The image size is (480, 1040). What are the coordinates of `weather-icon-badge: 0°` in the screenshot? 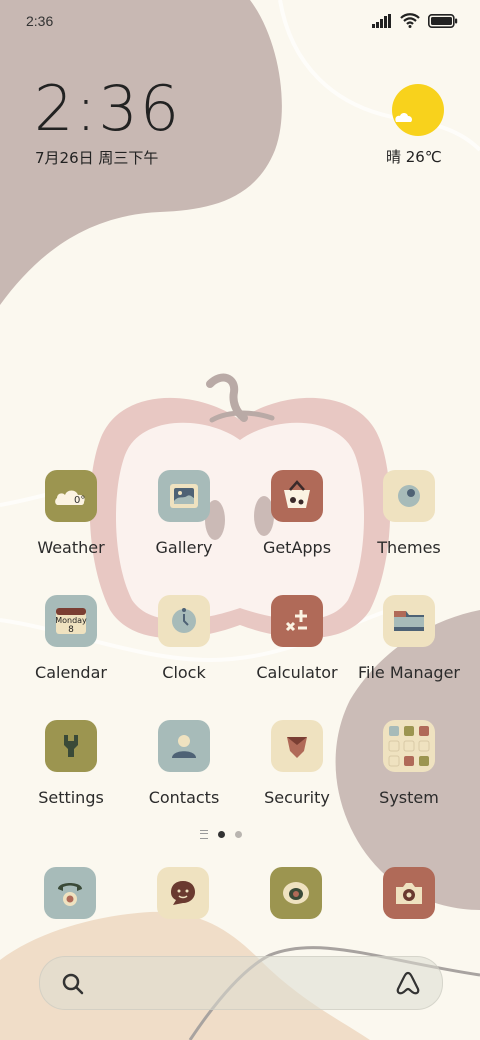 It's located at (79, 500).